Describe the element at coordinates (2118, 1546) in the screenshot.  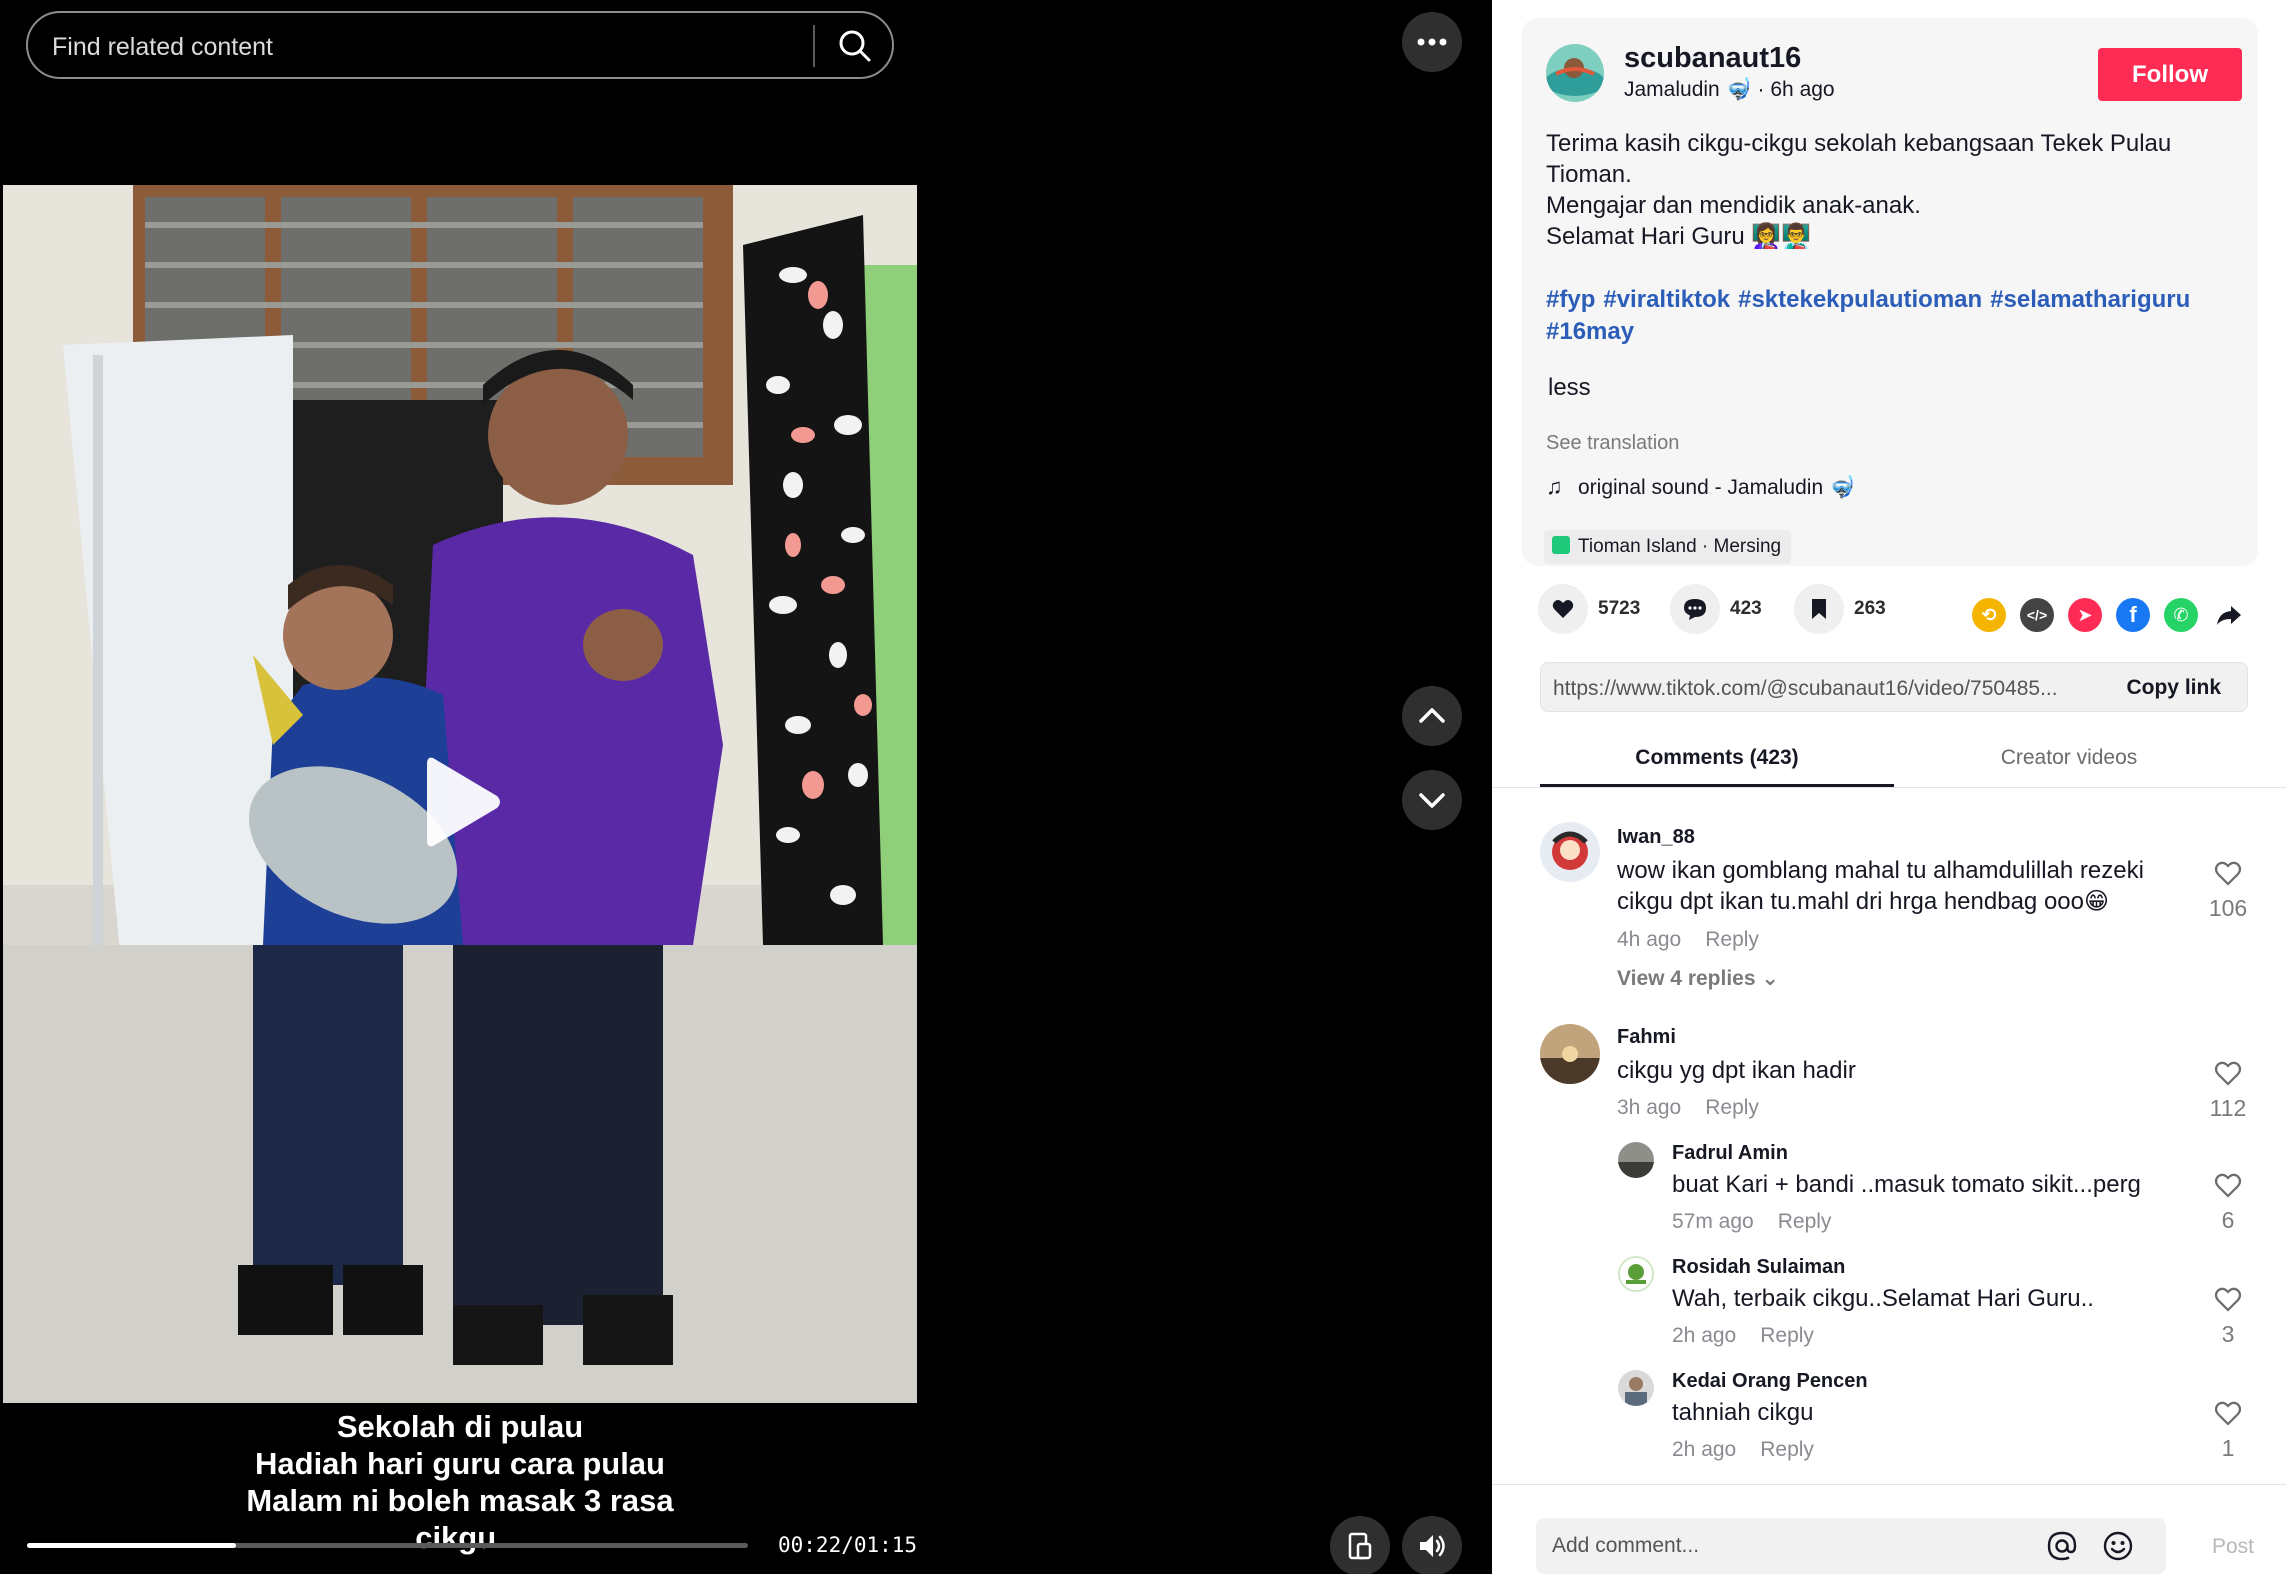
I see `emoji-icon` at that location.